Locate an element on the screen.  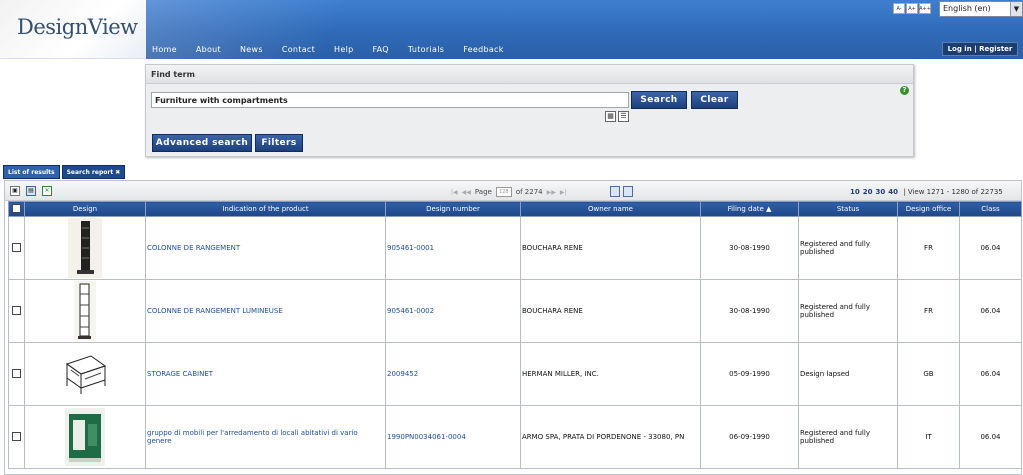
save-icon: ▤ is located at coordinates (31, 191).